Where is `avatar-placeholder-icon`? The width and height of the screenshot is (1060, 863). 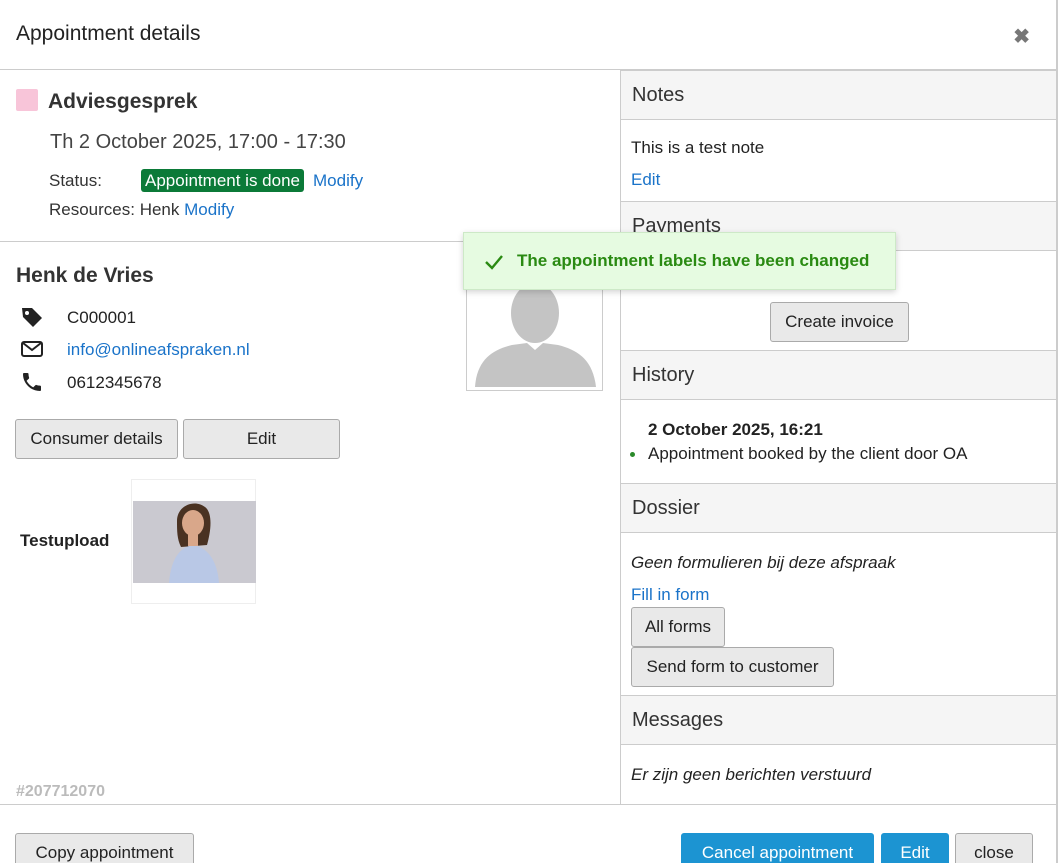 avatar-placeholder-icon is located at coordinates (535, 335).